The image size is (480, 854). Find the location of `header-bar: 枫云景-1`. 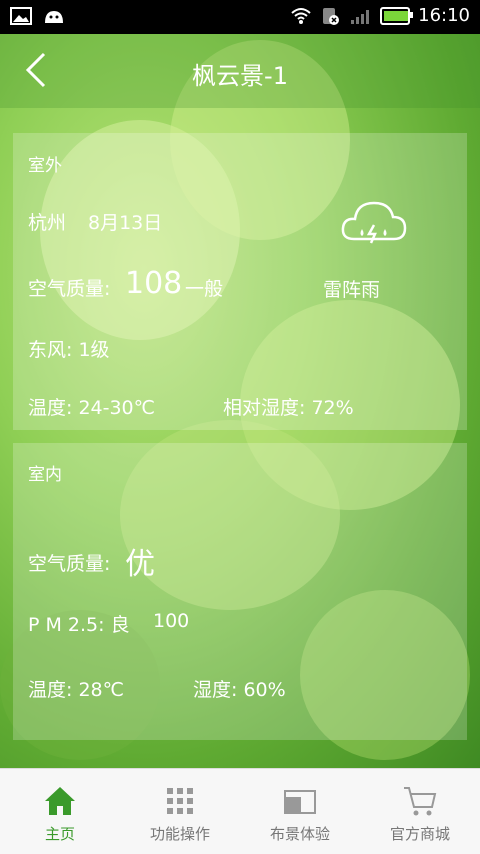

header-bar: 枫云景-1 is located at coordinates (240, 71).